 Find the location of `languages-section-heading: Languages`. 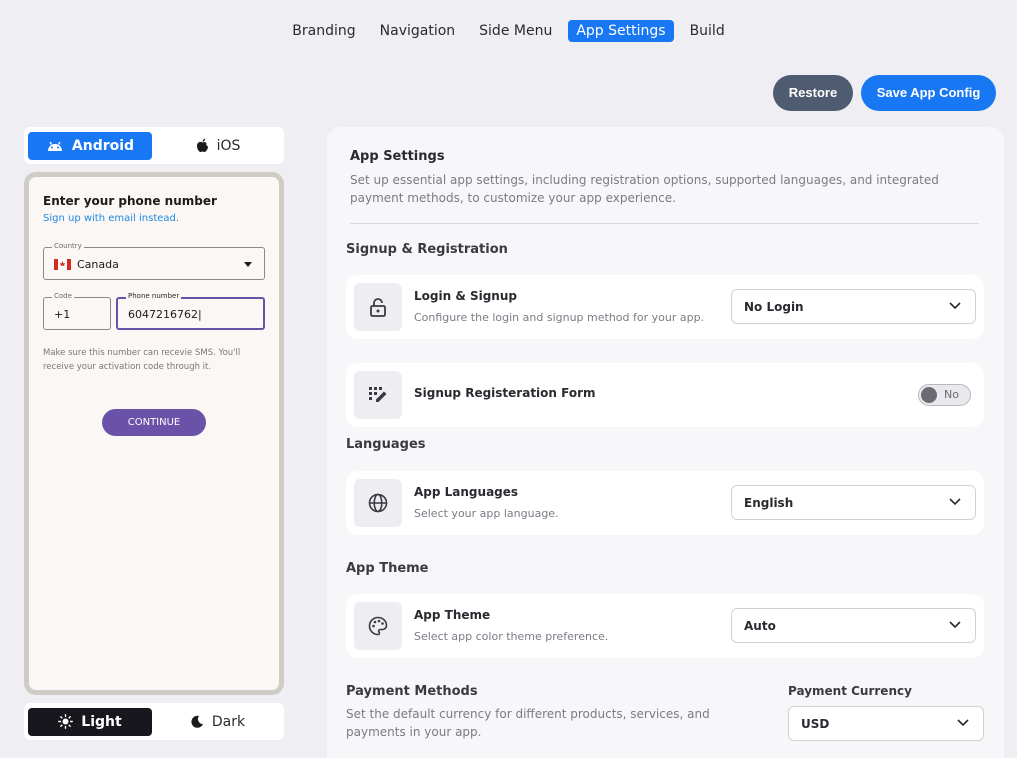

languages-section-heading: Languages is located at coordinates (386, 444).